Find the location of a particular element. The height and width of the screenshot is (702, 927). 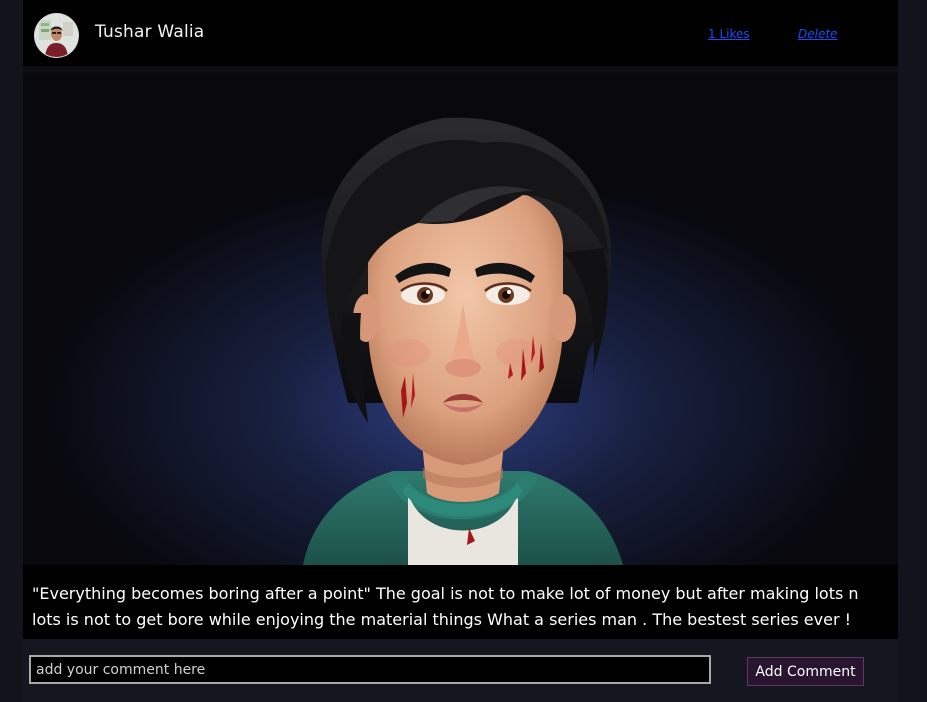

author-avatar is located at coordinates (56, 35).